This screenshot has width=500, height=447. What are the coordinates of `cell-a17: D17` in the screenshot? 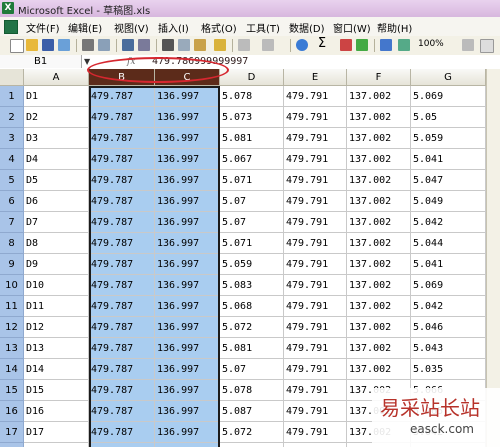 It's located at (56, 432).